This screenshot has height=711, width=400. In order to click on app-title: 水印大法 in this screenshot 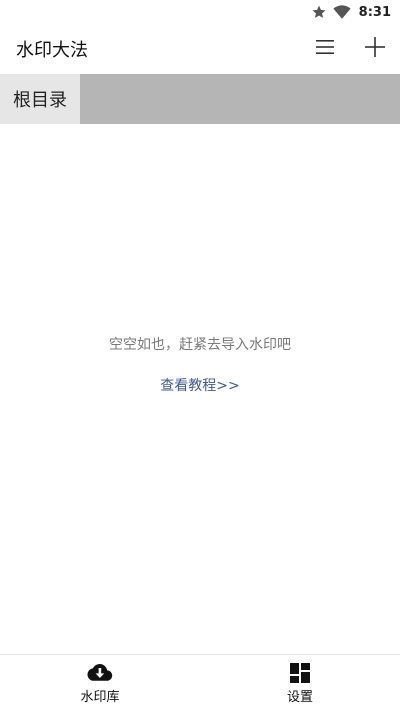, I will do `click(52, 50)`.